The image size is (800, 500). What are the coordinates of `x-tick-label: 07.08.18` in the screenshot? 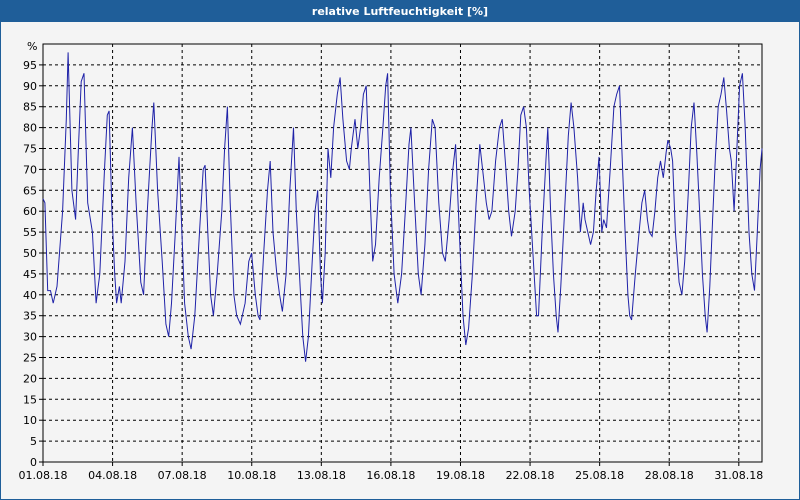 It's located at (182, 475).